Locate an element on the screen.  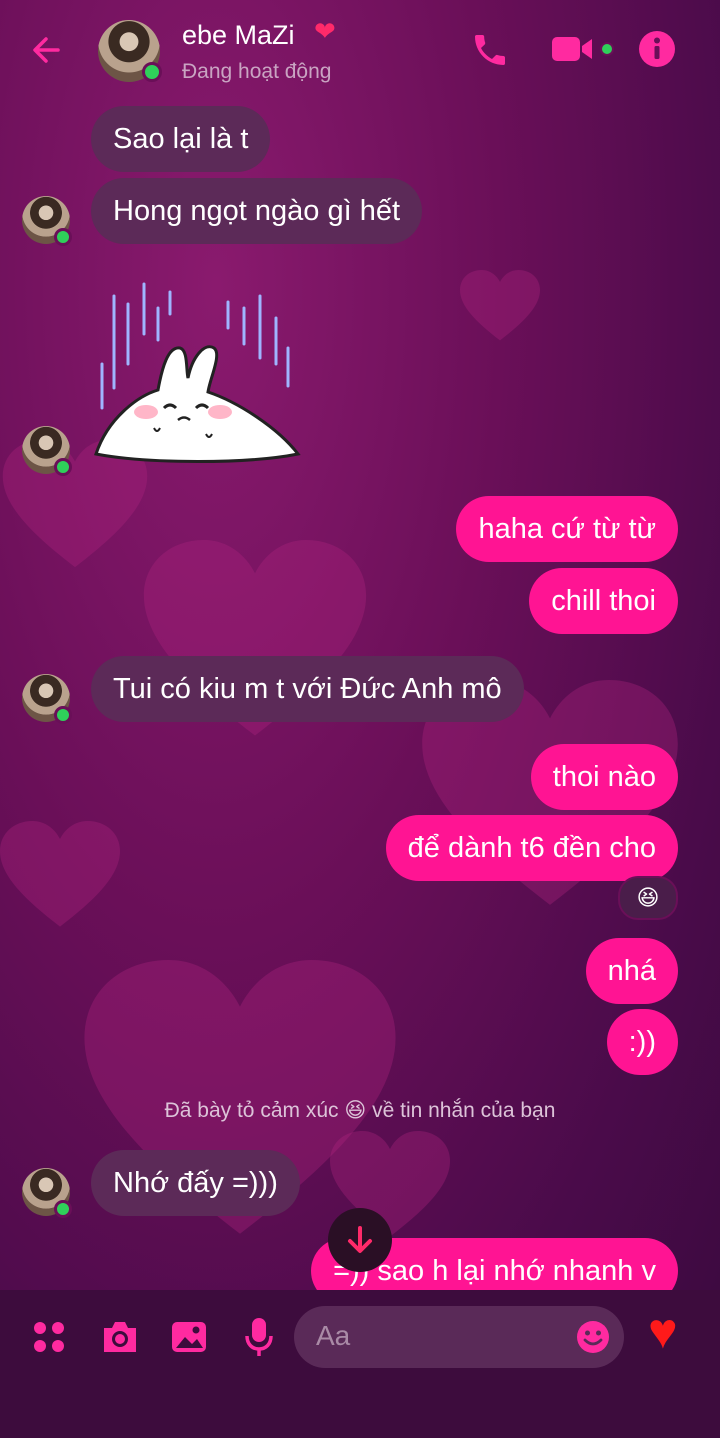
reaction-notice-text: về tin nhắn của bạn is located at coordinates (464, 1110).